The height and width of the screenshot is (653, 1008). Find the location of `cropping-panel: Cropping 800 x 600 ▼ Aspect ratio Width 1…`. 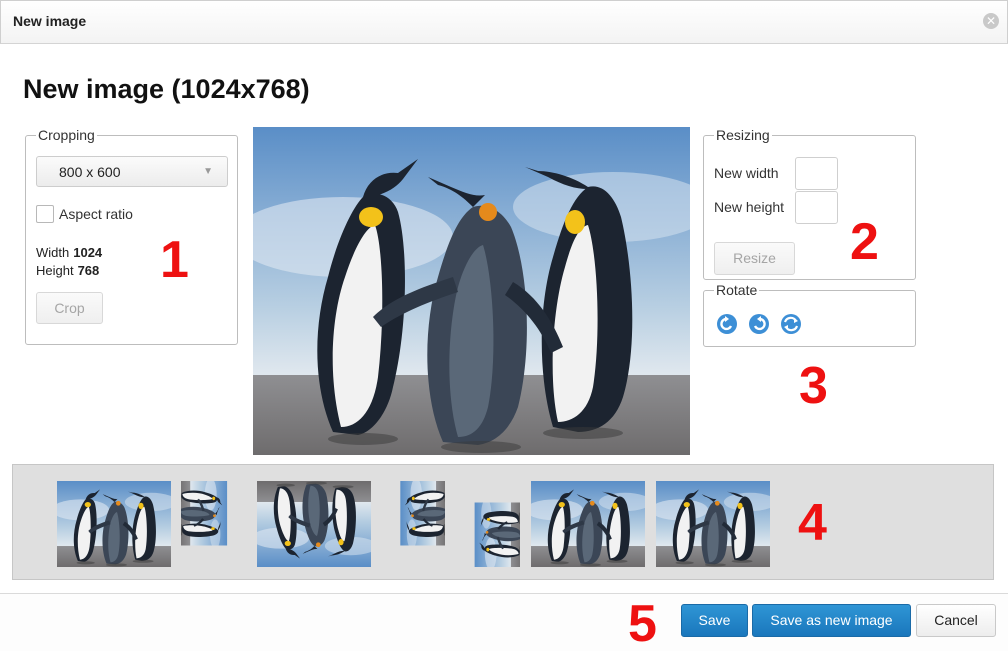

cropping-panel: Cropping 800 x 600 ▼ Aspect ratio Width 1… is located at coordinates (131, 236).